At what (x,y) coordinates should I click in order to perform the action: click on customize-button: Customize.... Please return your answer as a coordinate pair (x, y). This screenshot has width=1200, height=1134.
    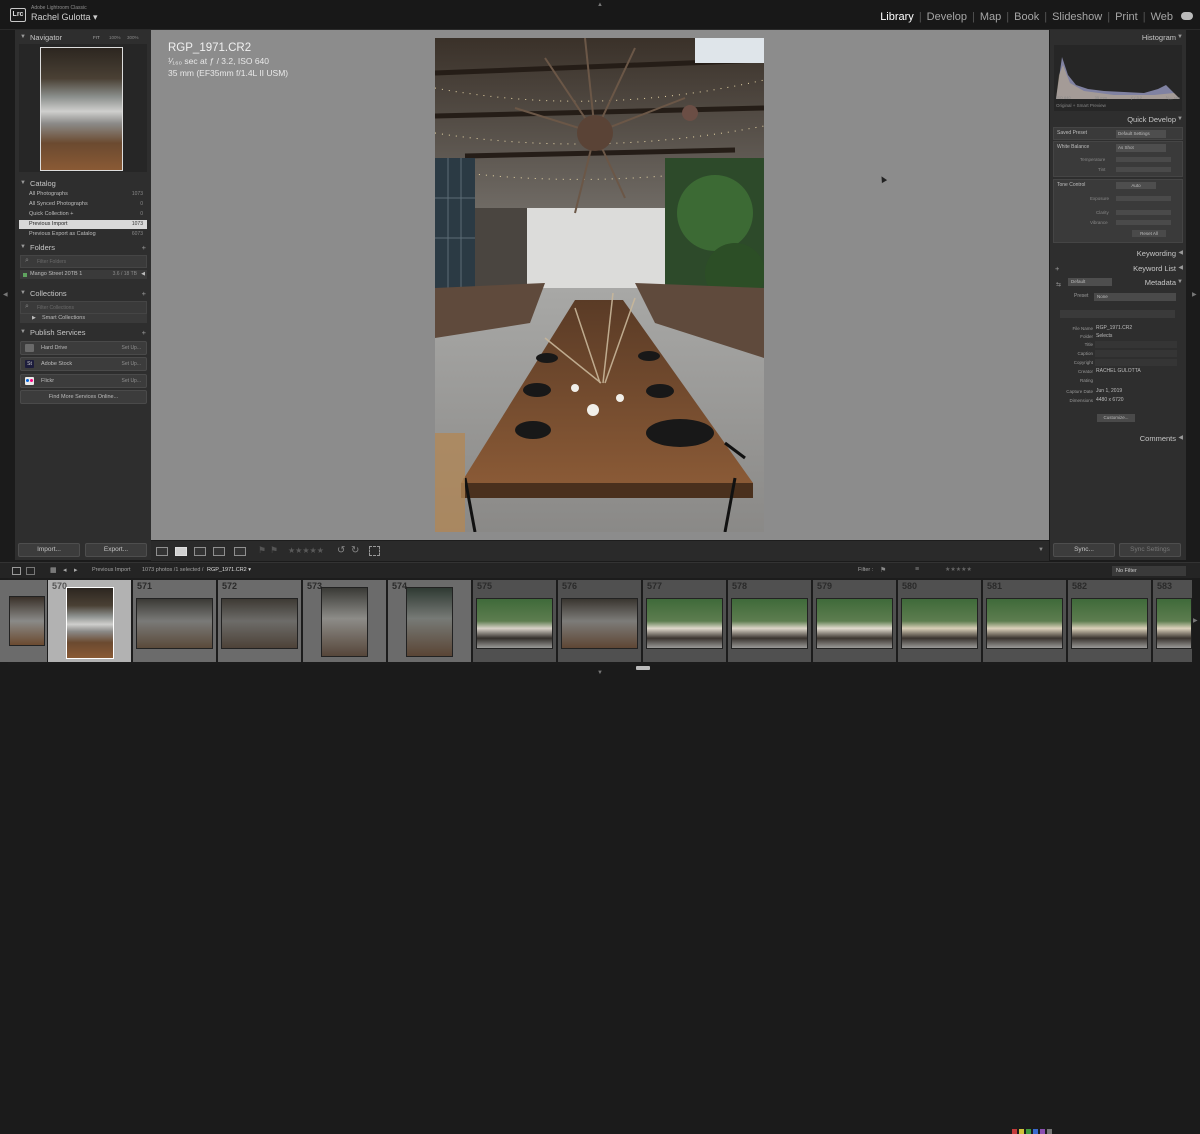
    Looking at the image, I should click on (1116, 418).